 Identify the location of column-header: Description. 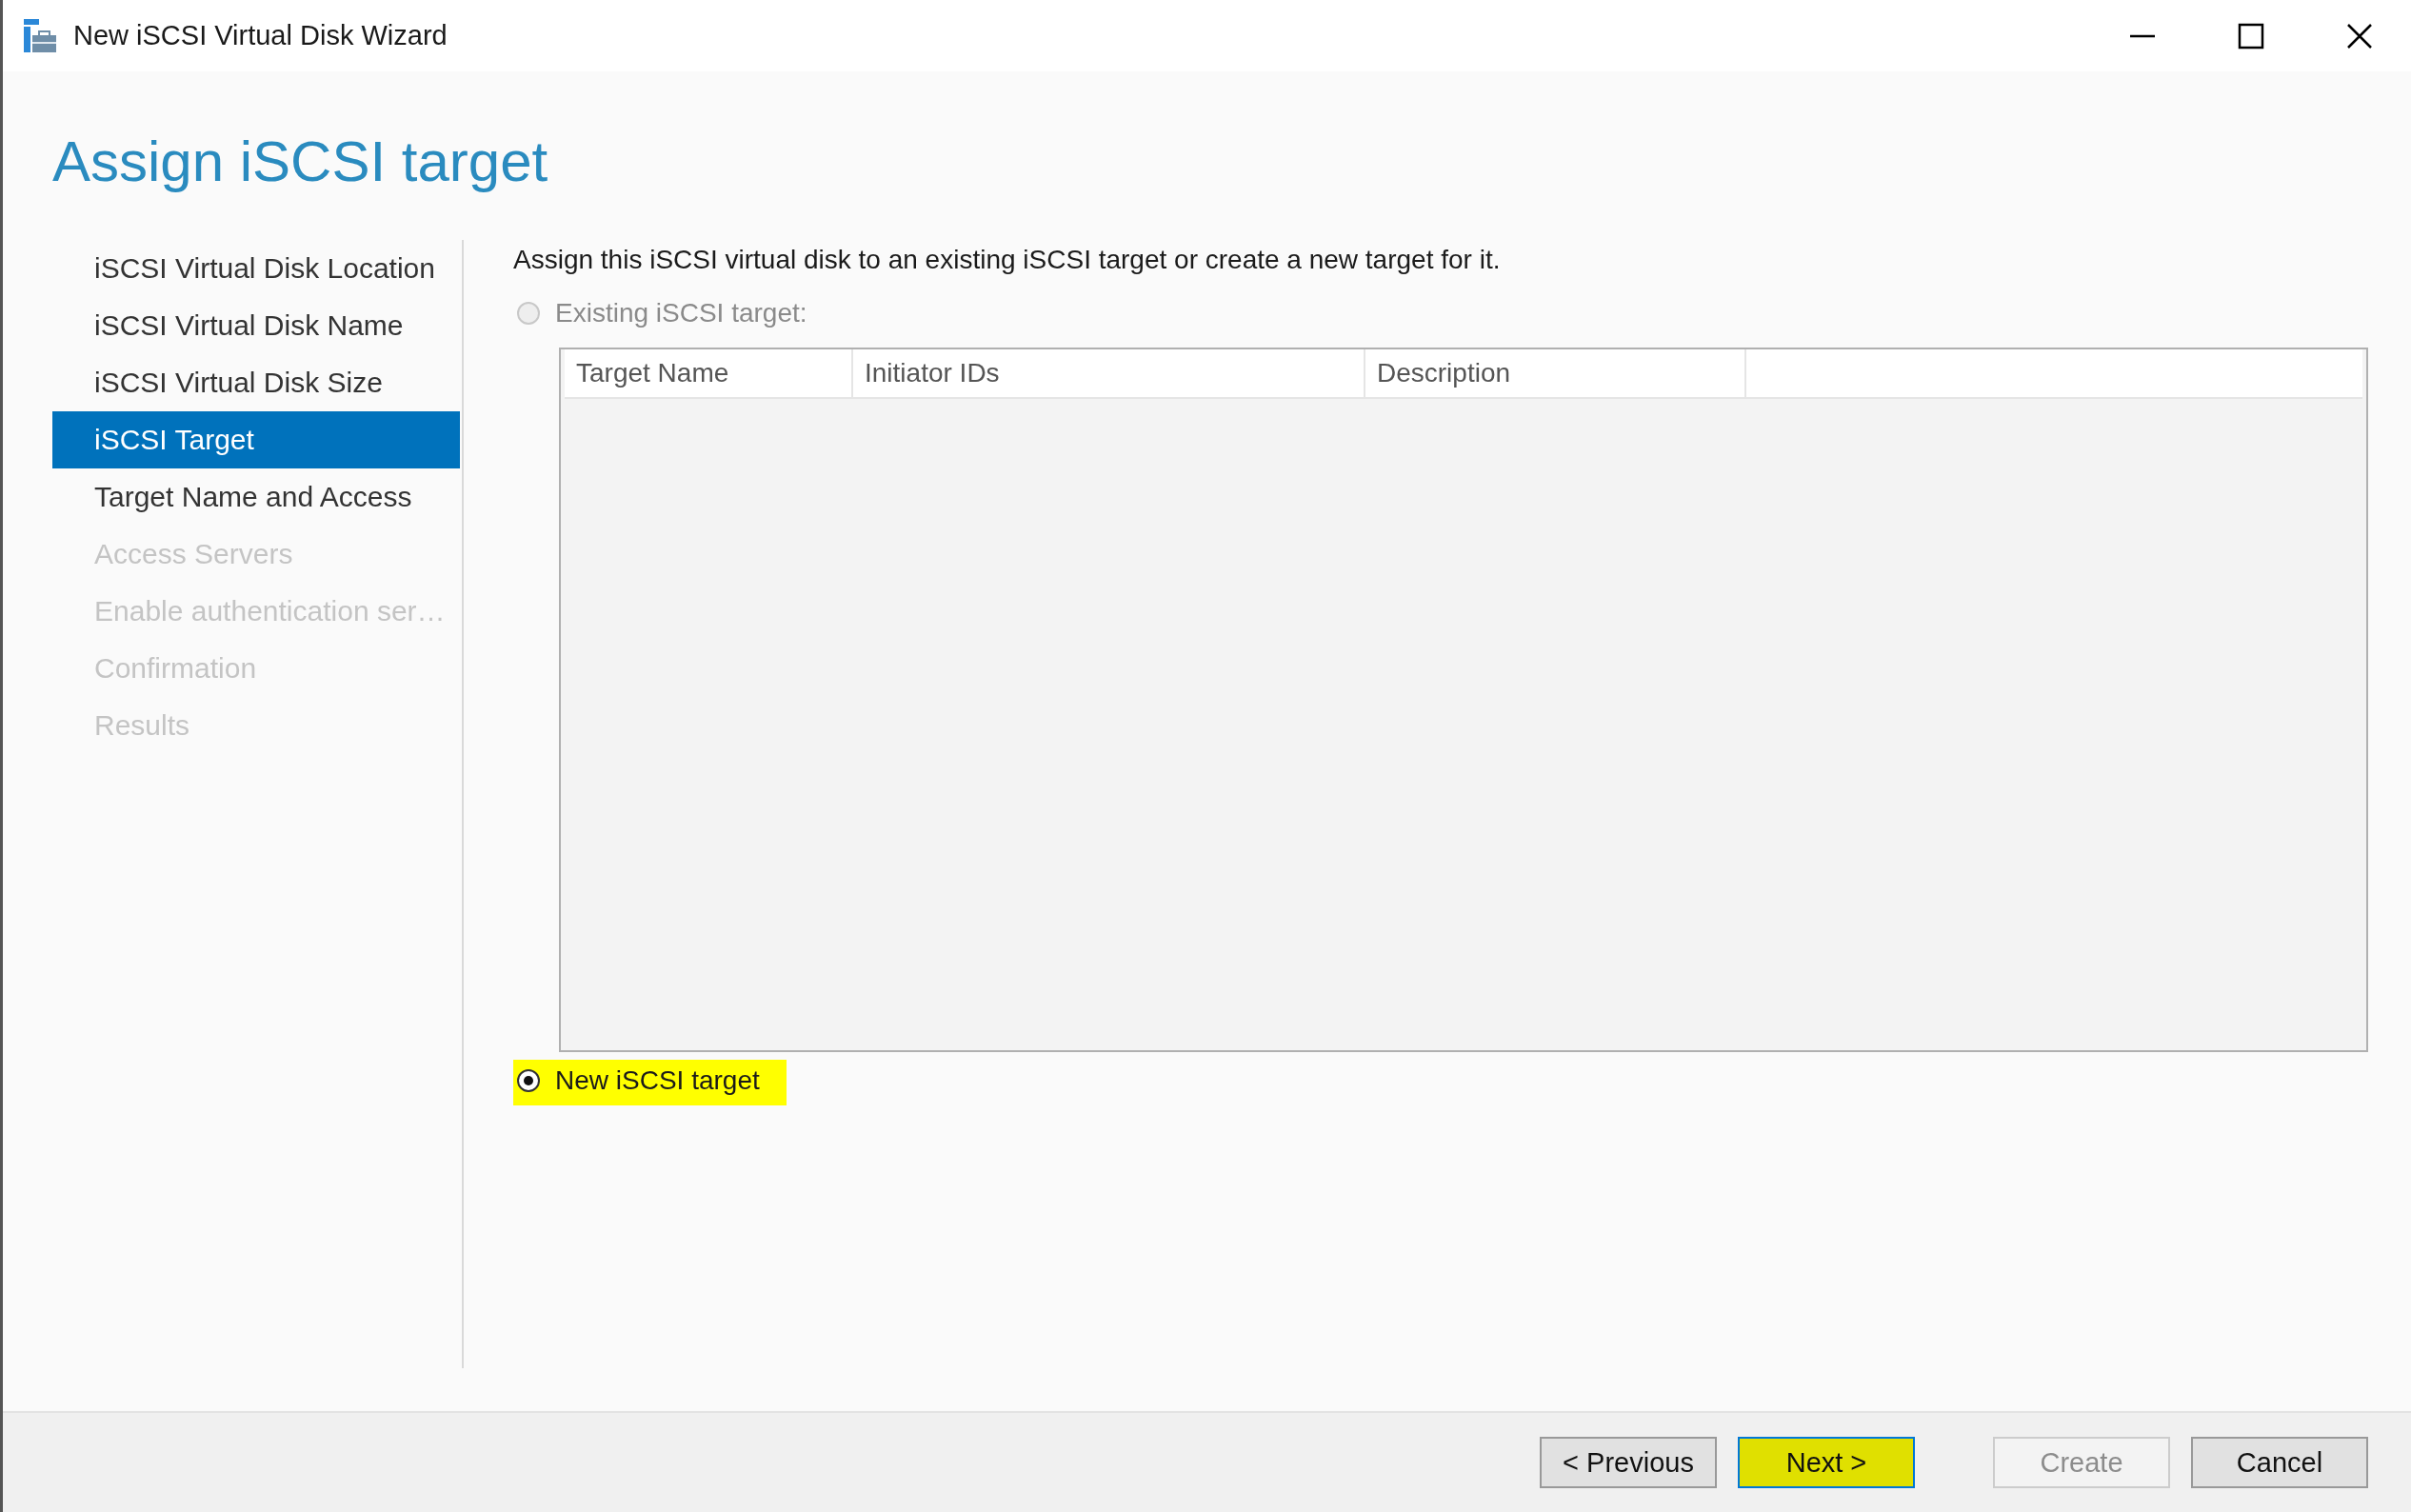
(1555, 373).